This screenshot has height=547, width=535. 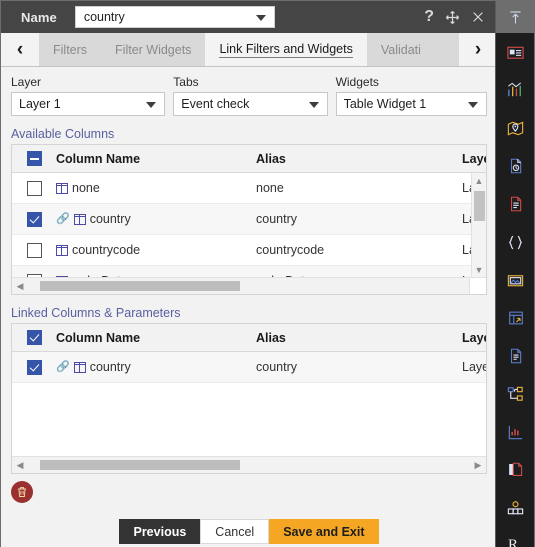 What do you see at coordinates (515, 280) in the screenshot?
I see `sidebar-item-image` at bounding box center [515, 280].